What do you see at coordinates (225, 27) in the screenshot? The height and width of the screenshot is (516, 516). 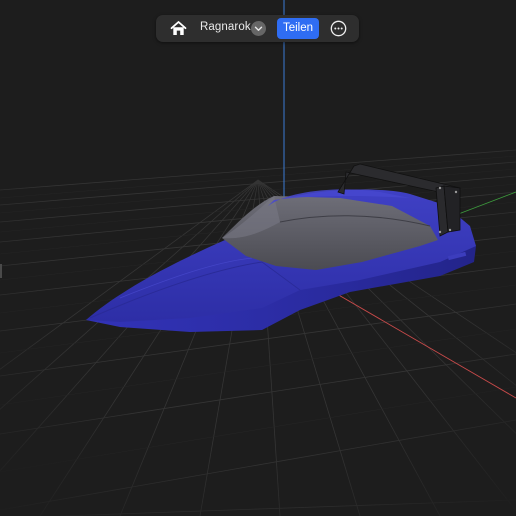 I see `document-title: Ragnarok` at bounding box center [225, 27].